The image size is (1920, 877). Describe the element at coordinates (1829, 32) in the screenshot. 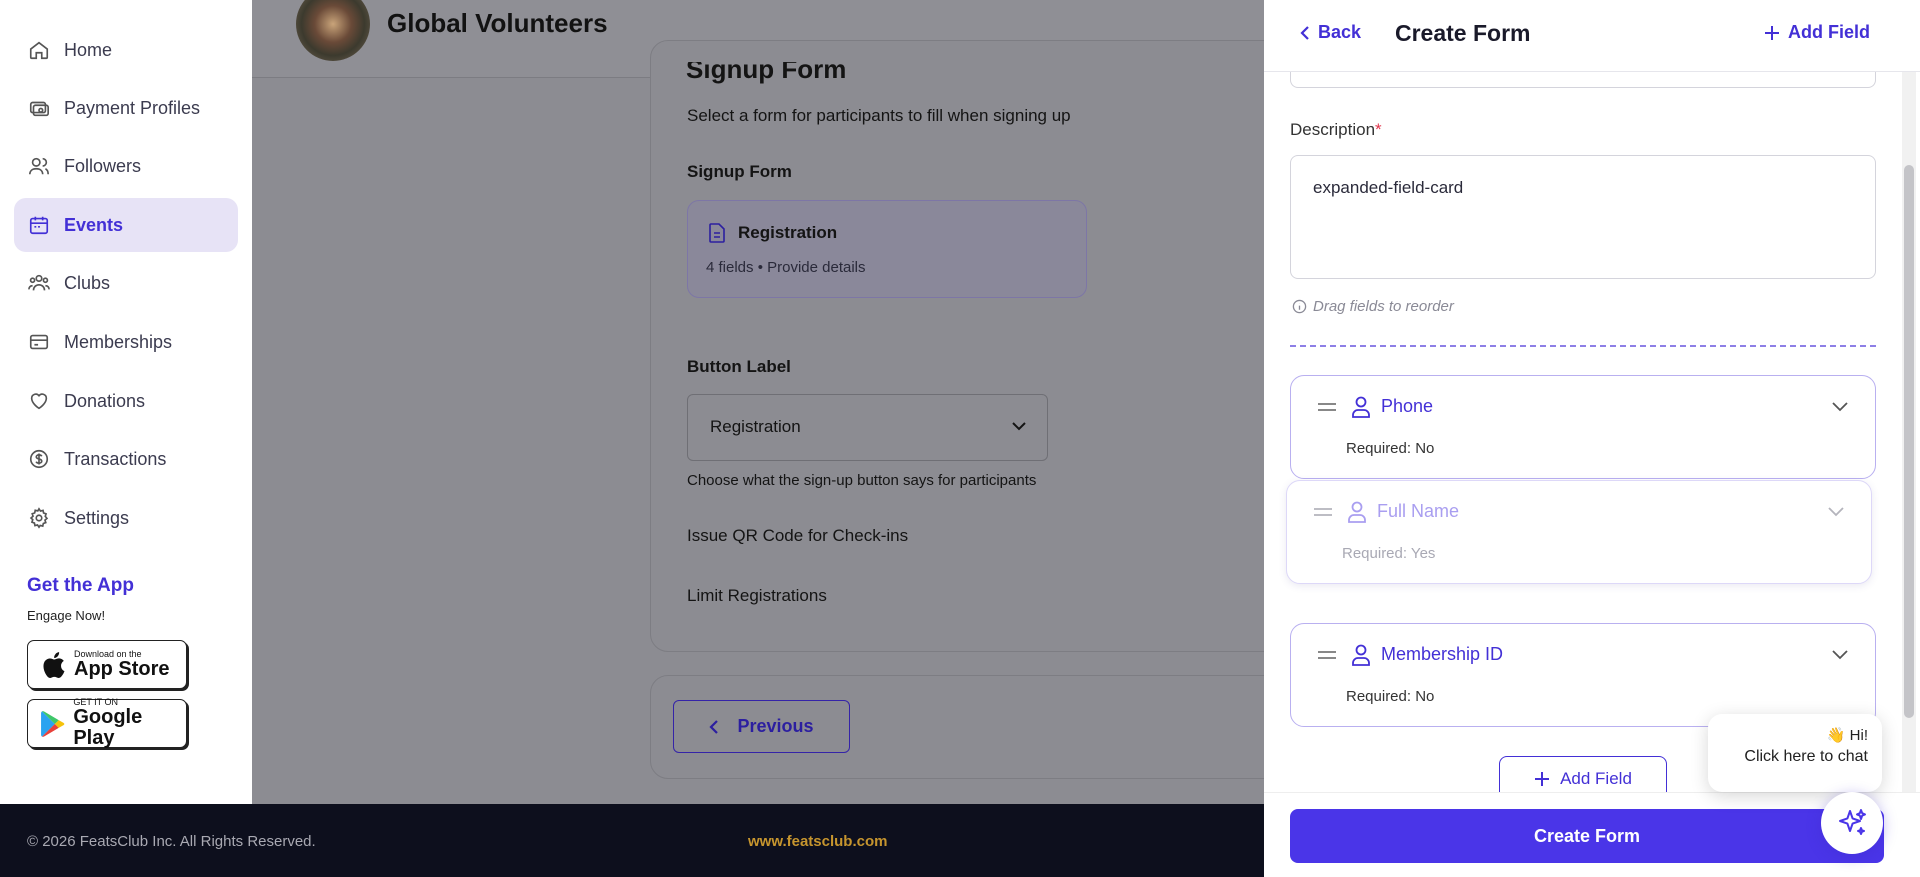

I see `add-field-header-label: Add Field` at that location.